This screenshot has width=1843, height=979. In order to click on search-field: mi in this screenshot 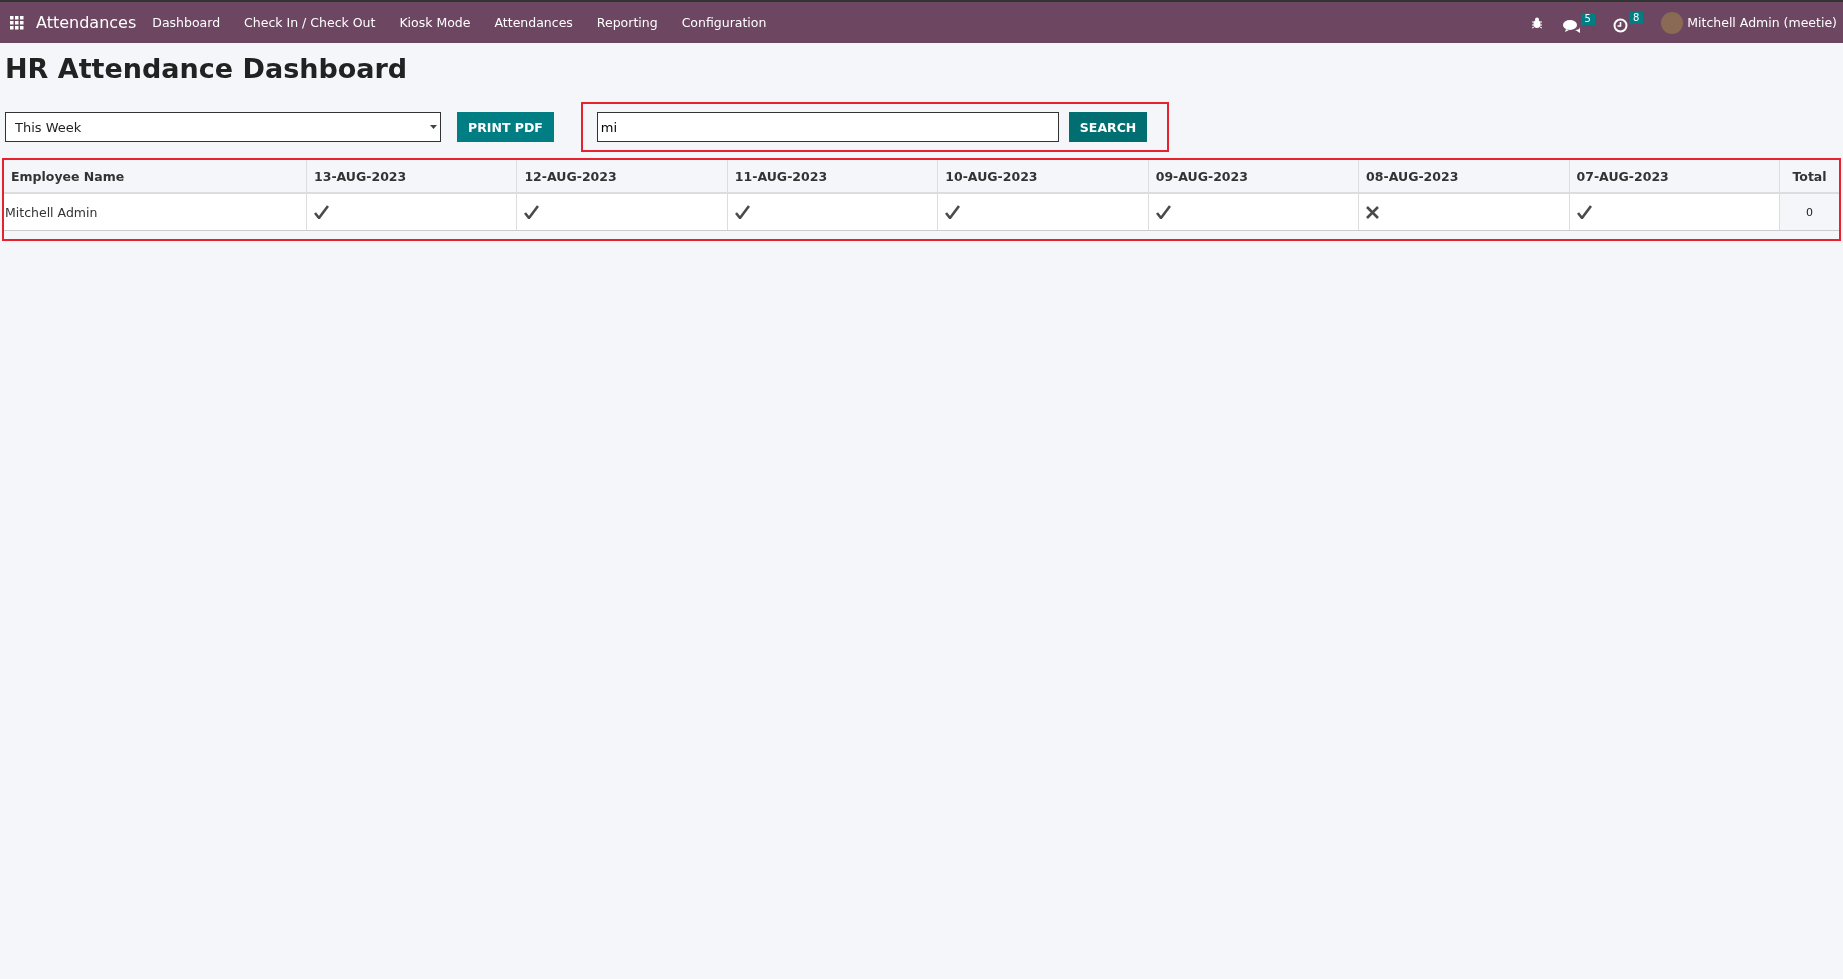, I will do `click(827, 127)`.